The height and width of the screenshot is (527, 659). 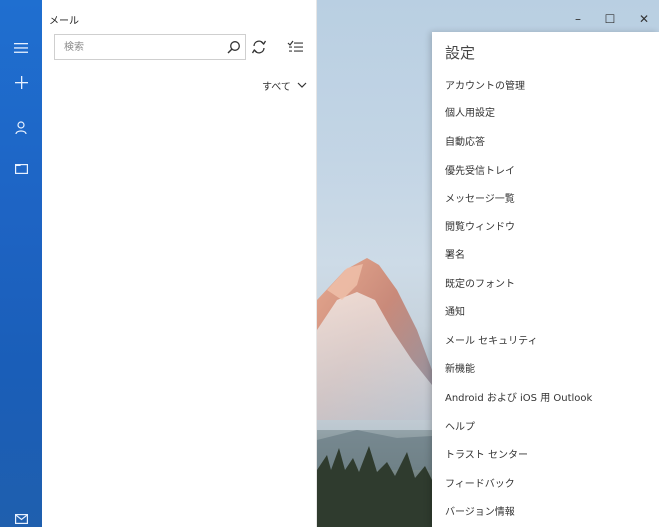 What do you see at coordinates (470, 111) in the screenshot?
I see `settings-item-personalization: 個人用設定` at bounding box center [470, 111].